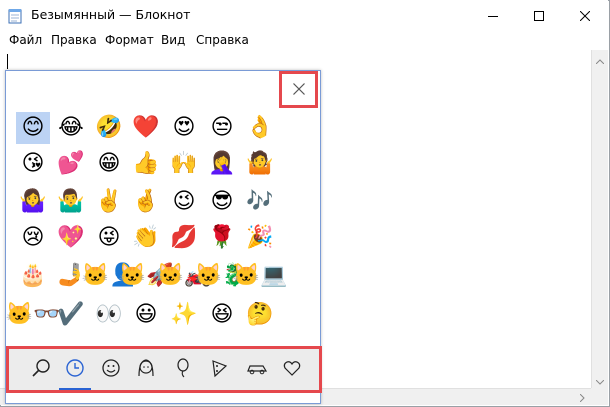 This screenshot has width=610, height=407. I want to click on emoji-cell: ✔️, so click(71, 315).